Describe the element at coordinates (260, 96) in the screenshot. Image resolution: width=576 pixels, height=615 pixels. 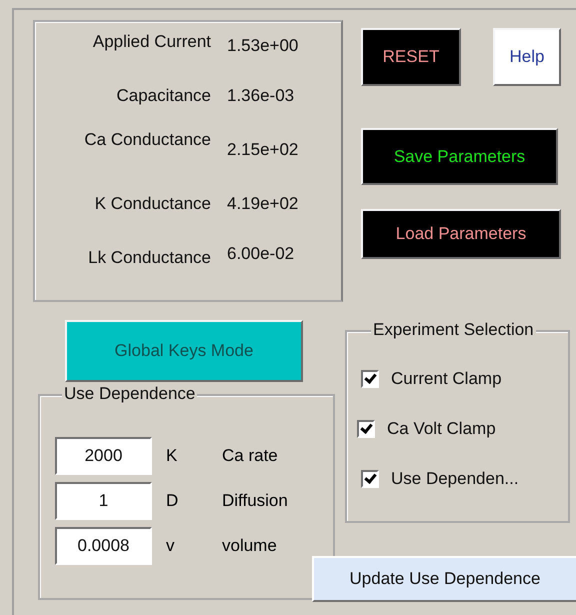
I see `parameter-value: 1.36e-03` at that location.